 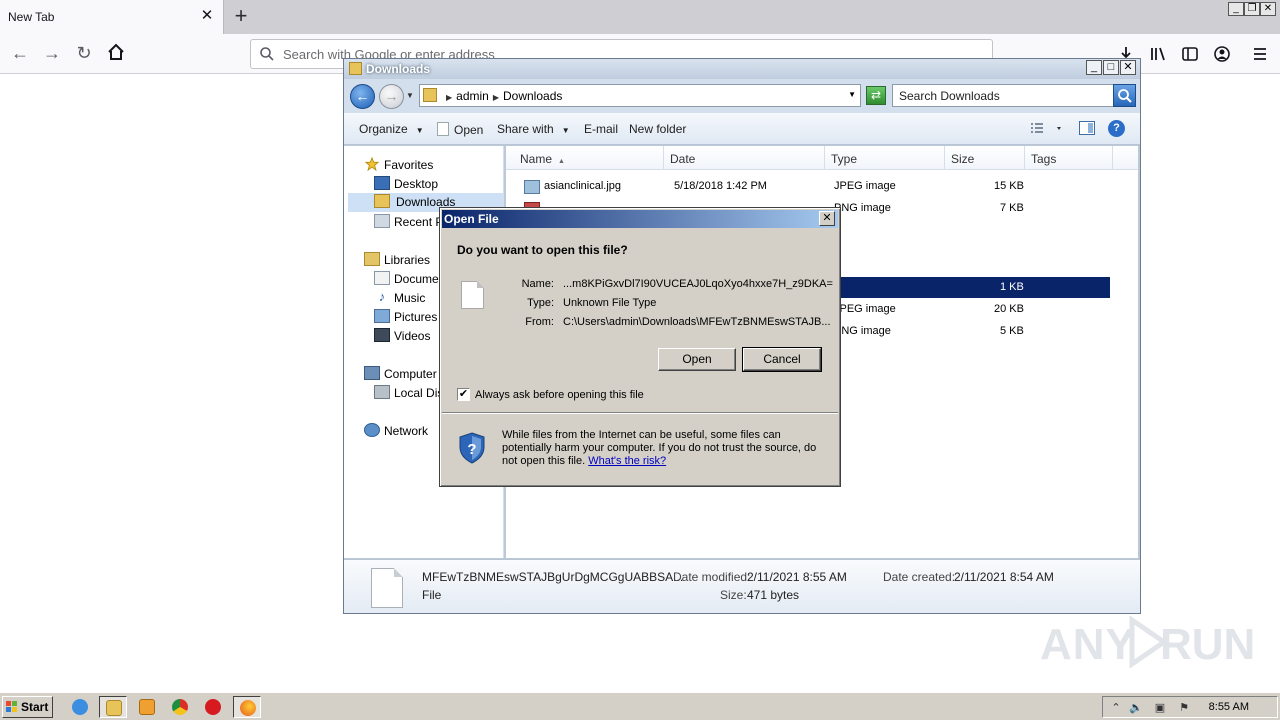 I want to click on library-icon, so click(x=1158, y=54).